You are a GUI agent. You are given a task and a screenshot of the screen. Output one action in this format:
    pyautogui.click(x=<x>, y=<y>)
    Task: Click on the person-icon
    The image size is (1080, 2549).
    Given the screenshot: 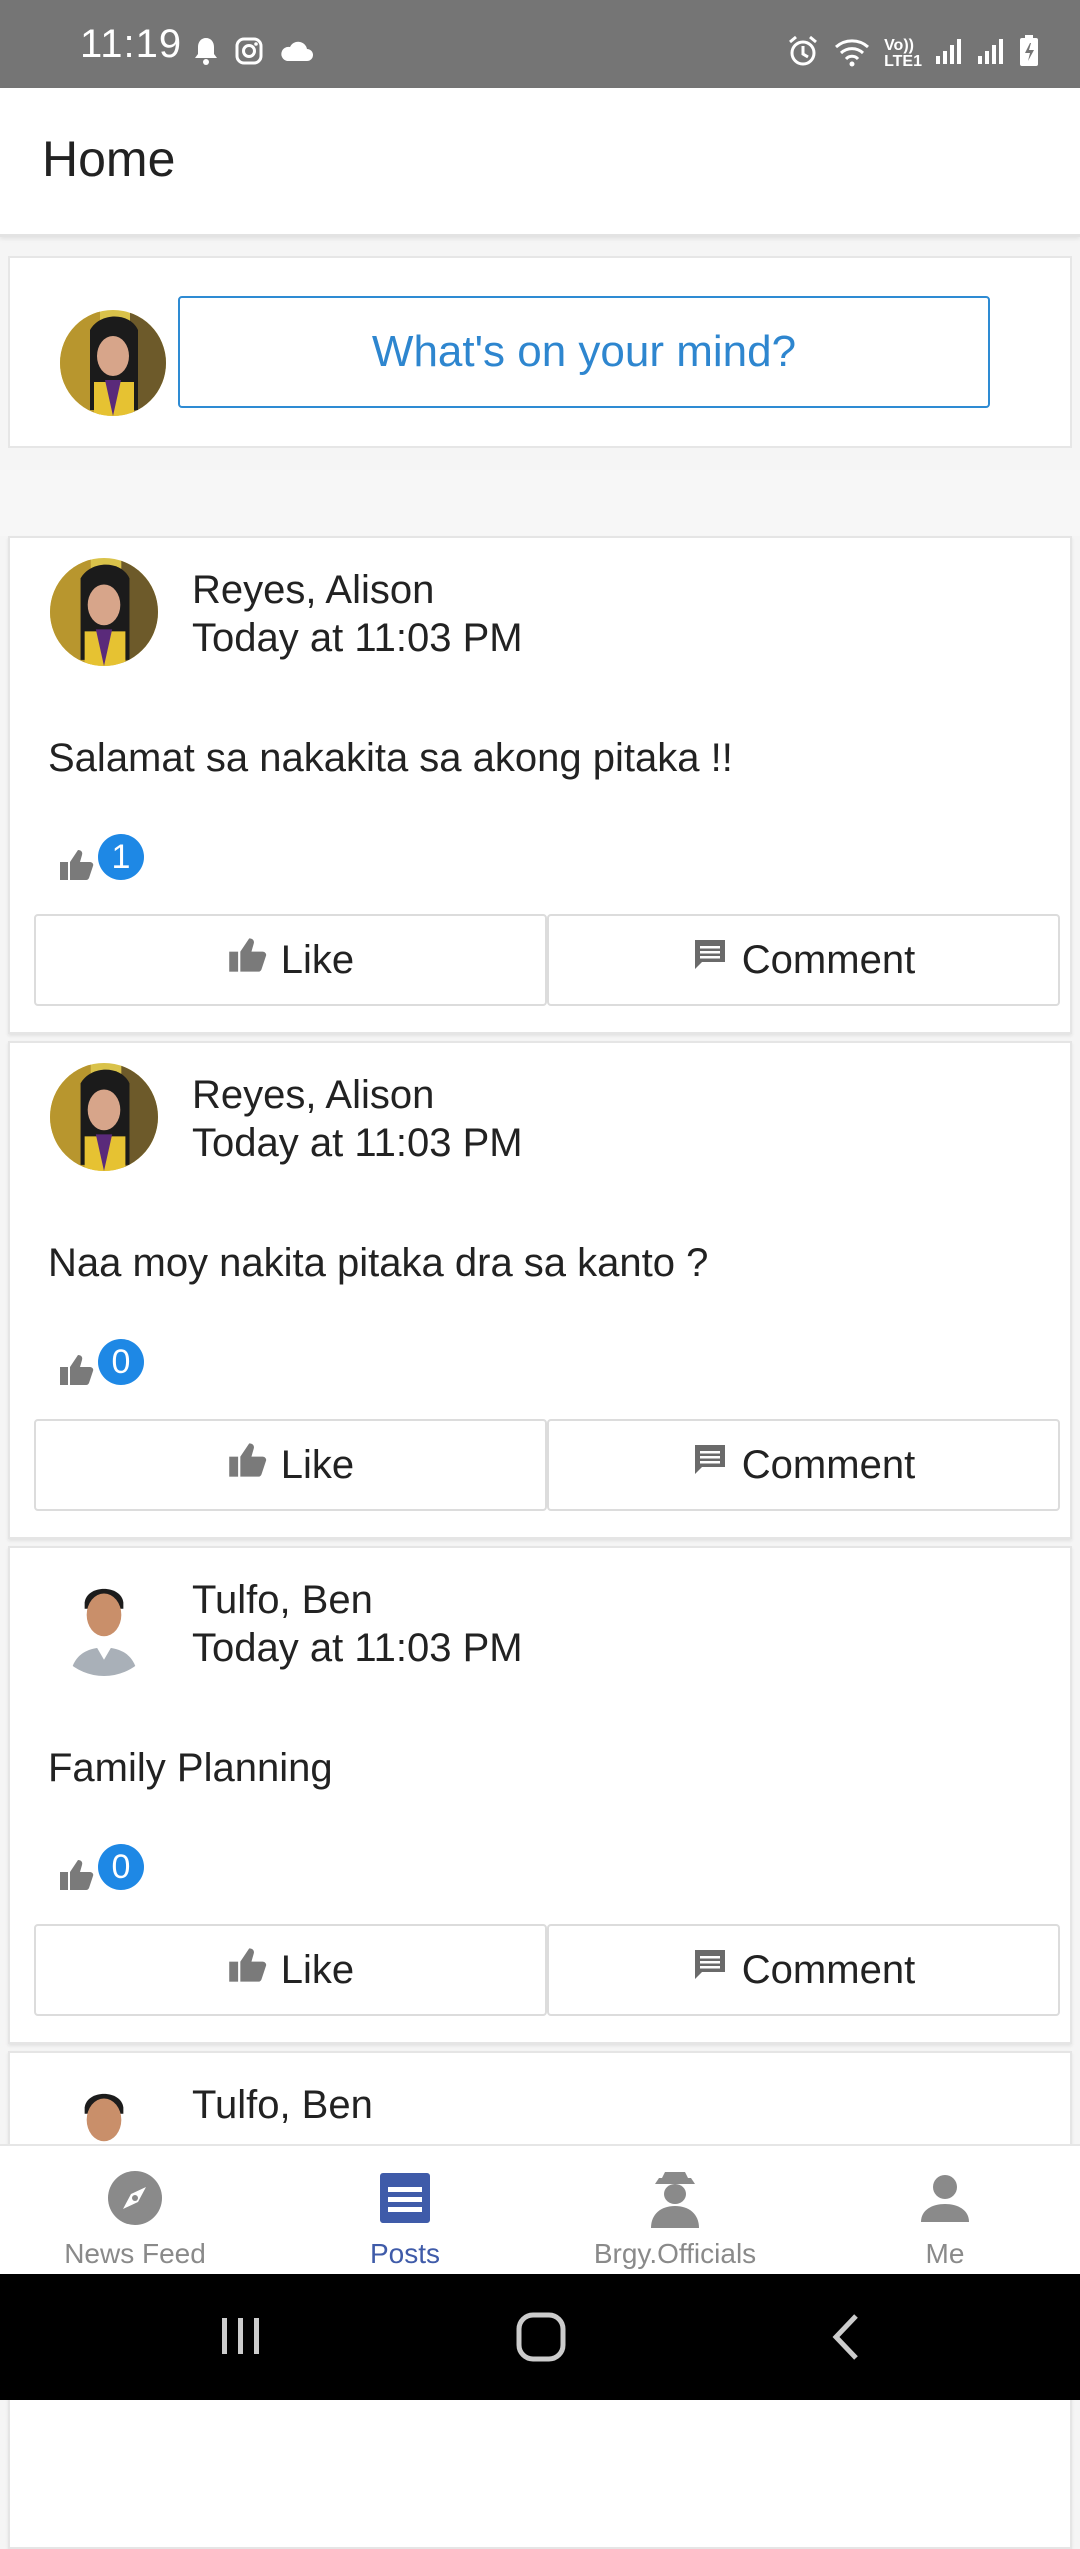 What is the action you would take?
    pyautogui.click(x=945, y=2198)
    